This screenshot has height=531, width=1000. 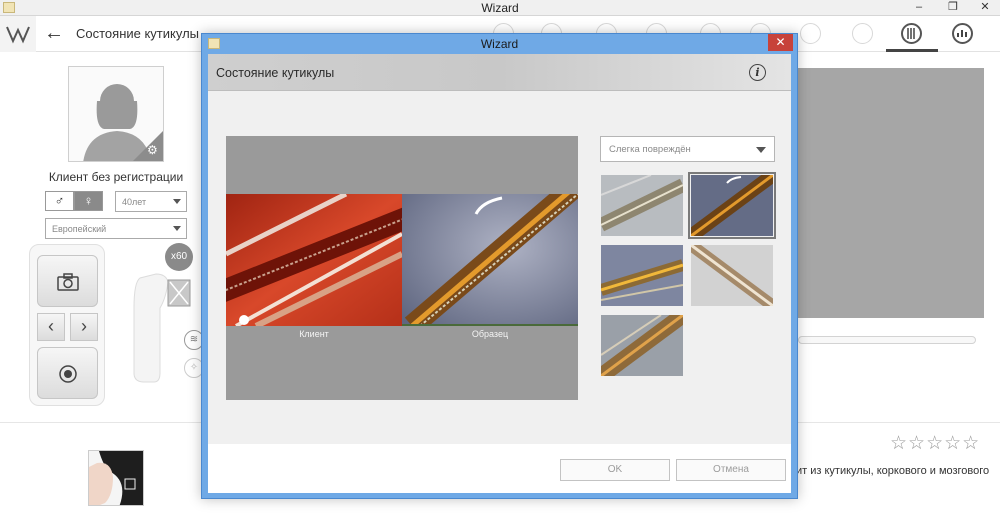 I want to click on client-image-label: Клиент, so click(x=314, y=334).